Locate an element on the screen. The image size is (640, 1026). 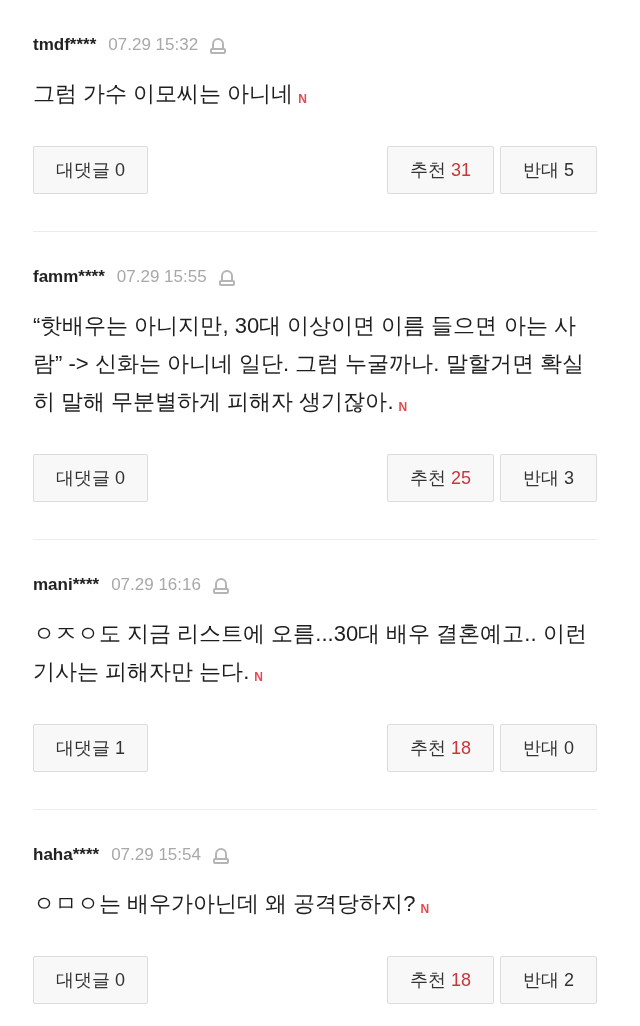
recommend-button: 추천 25 is located at coordinates (440, 478).